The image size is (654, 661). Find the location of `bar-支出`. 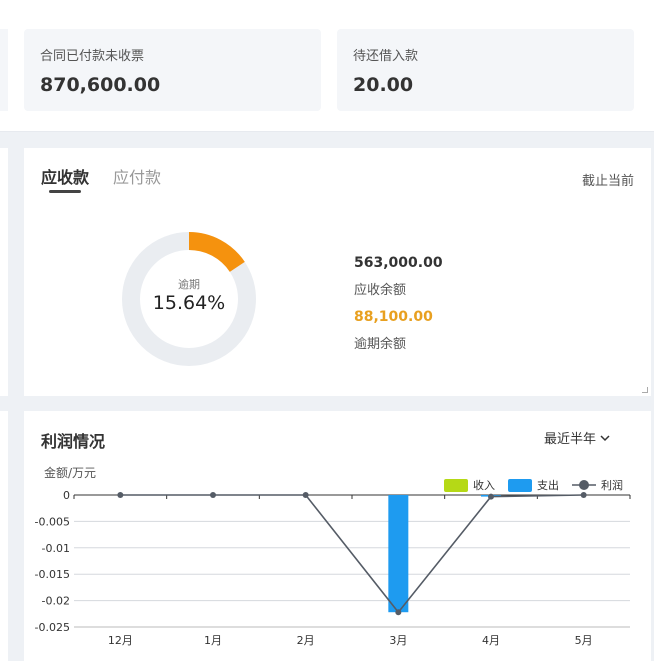

bar-支出 is located at coordinates (398, 554).